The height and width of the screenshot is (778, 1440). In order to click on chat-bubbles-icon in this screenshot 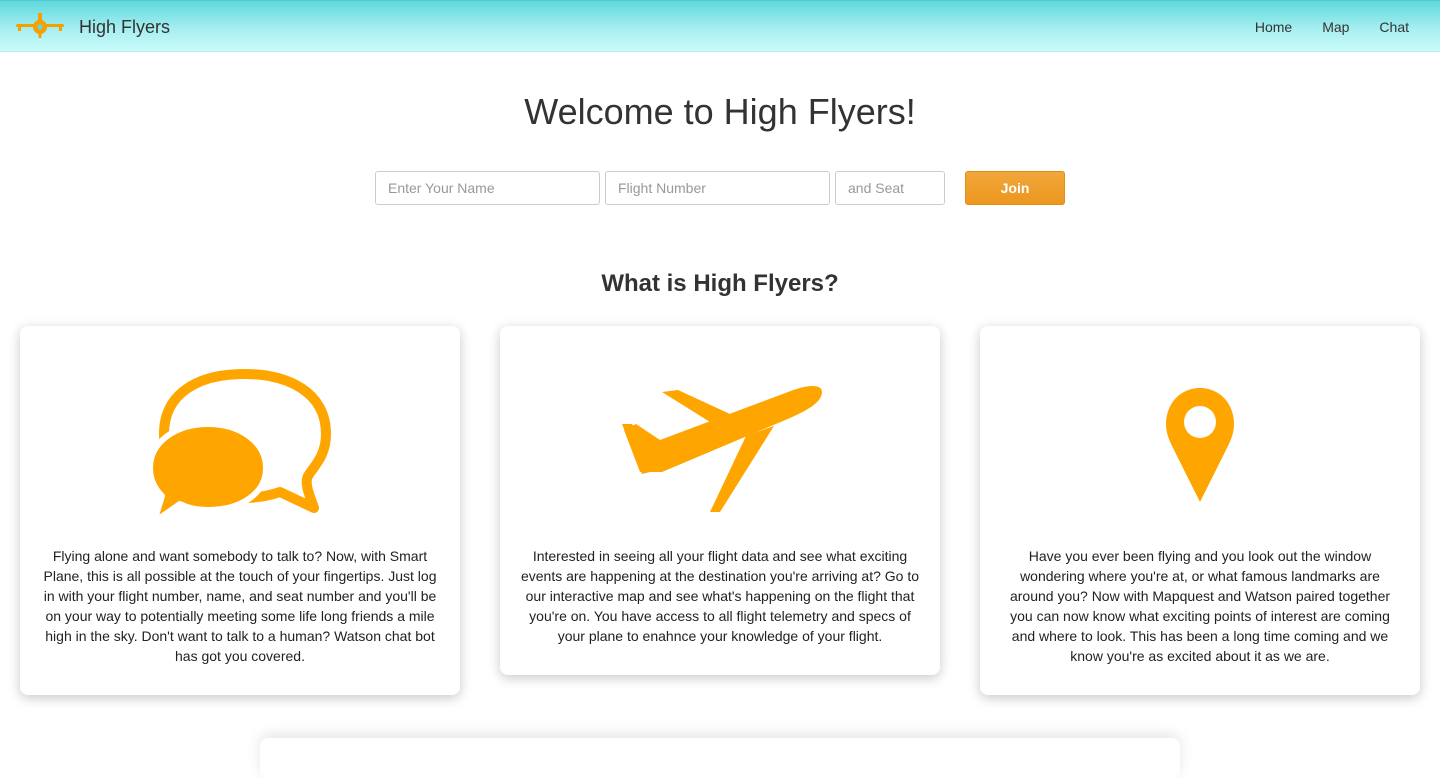, I will do `click(239, 447)`.